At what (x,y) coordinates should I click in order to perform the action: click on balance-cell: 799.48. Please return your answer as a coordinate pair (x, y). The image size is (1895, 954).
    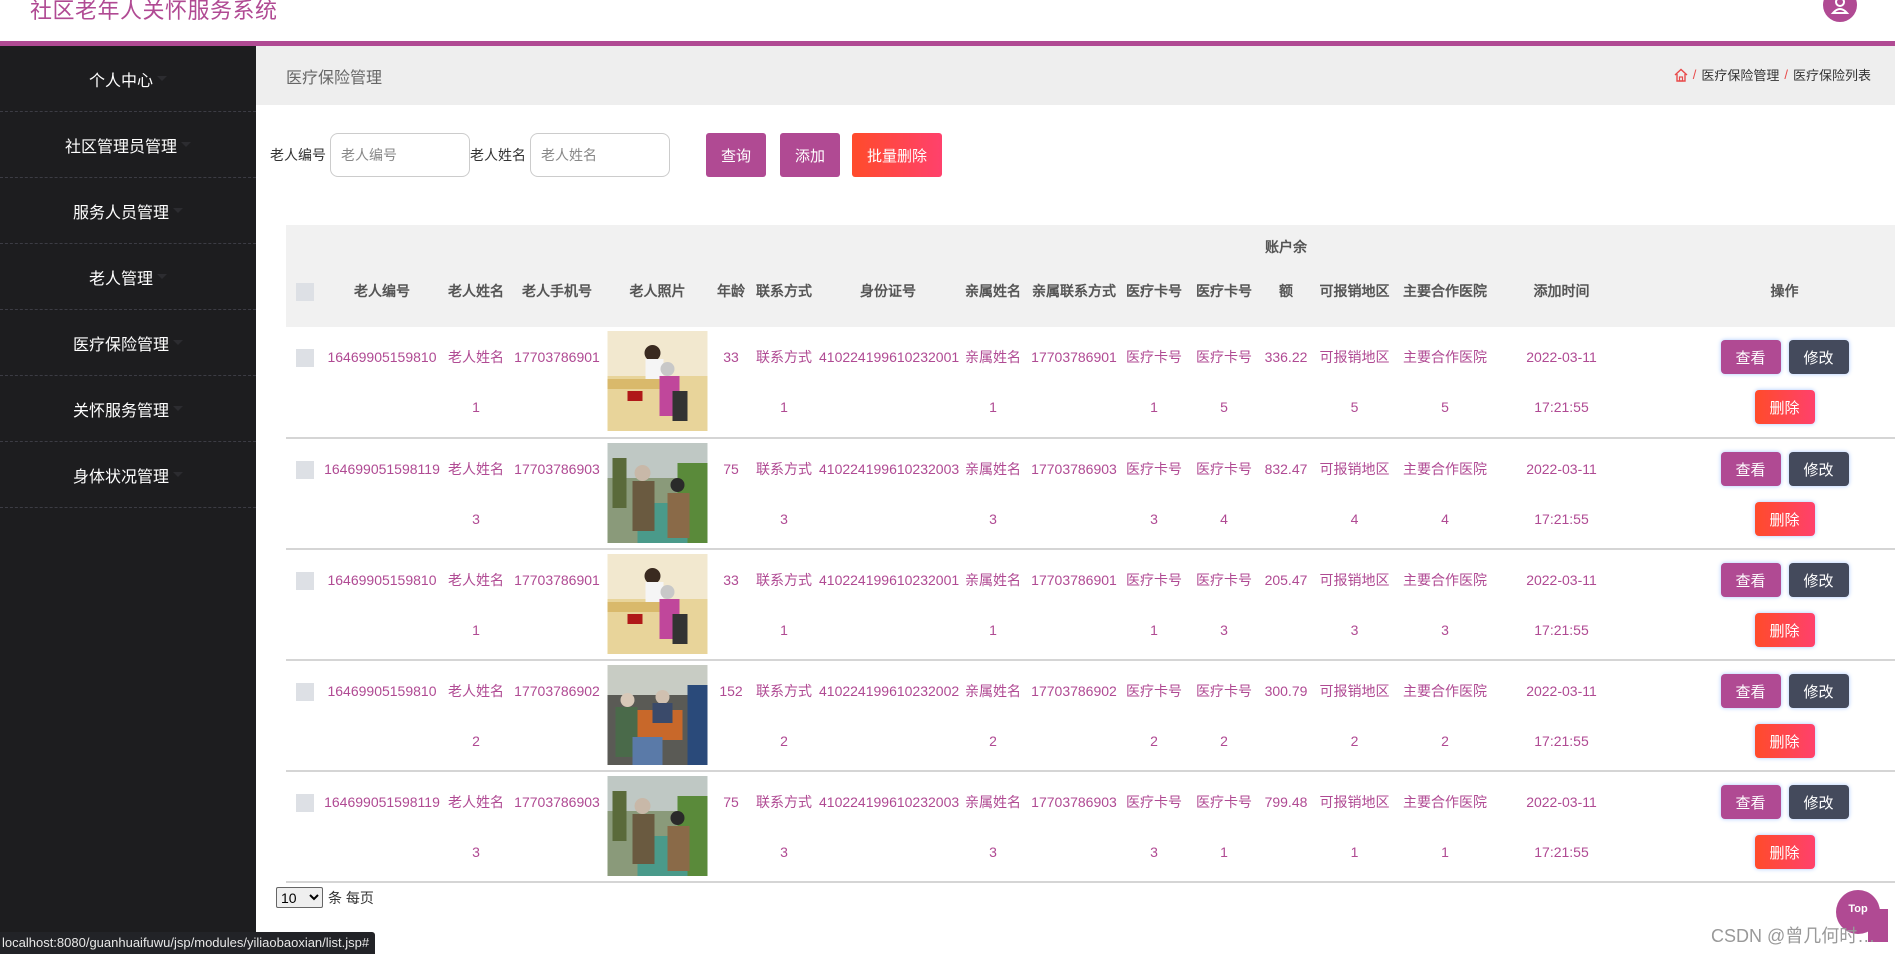
    Looking at the image, I should click on (1286, 827).